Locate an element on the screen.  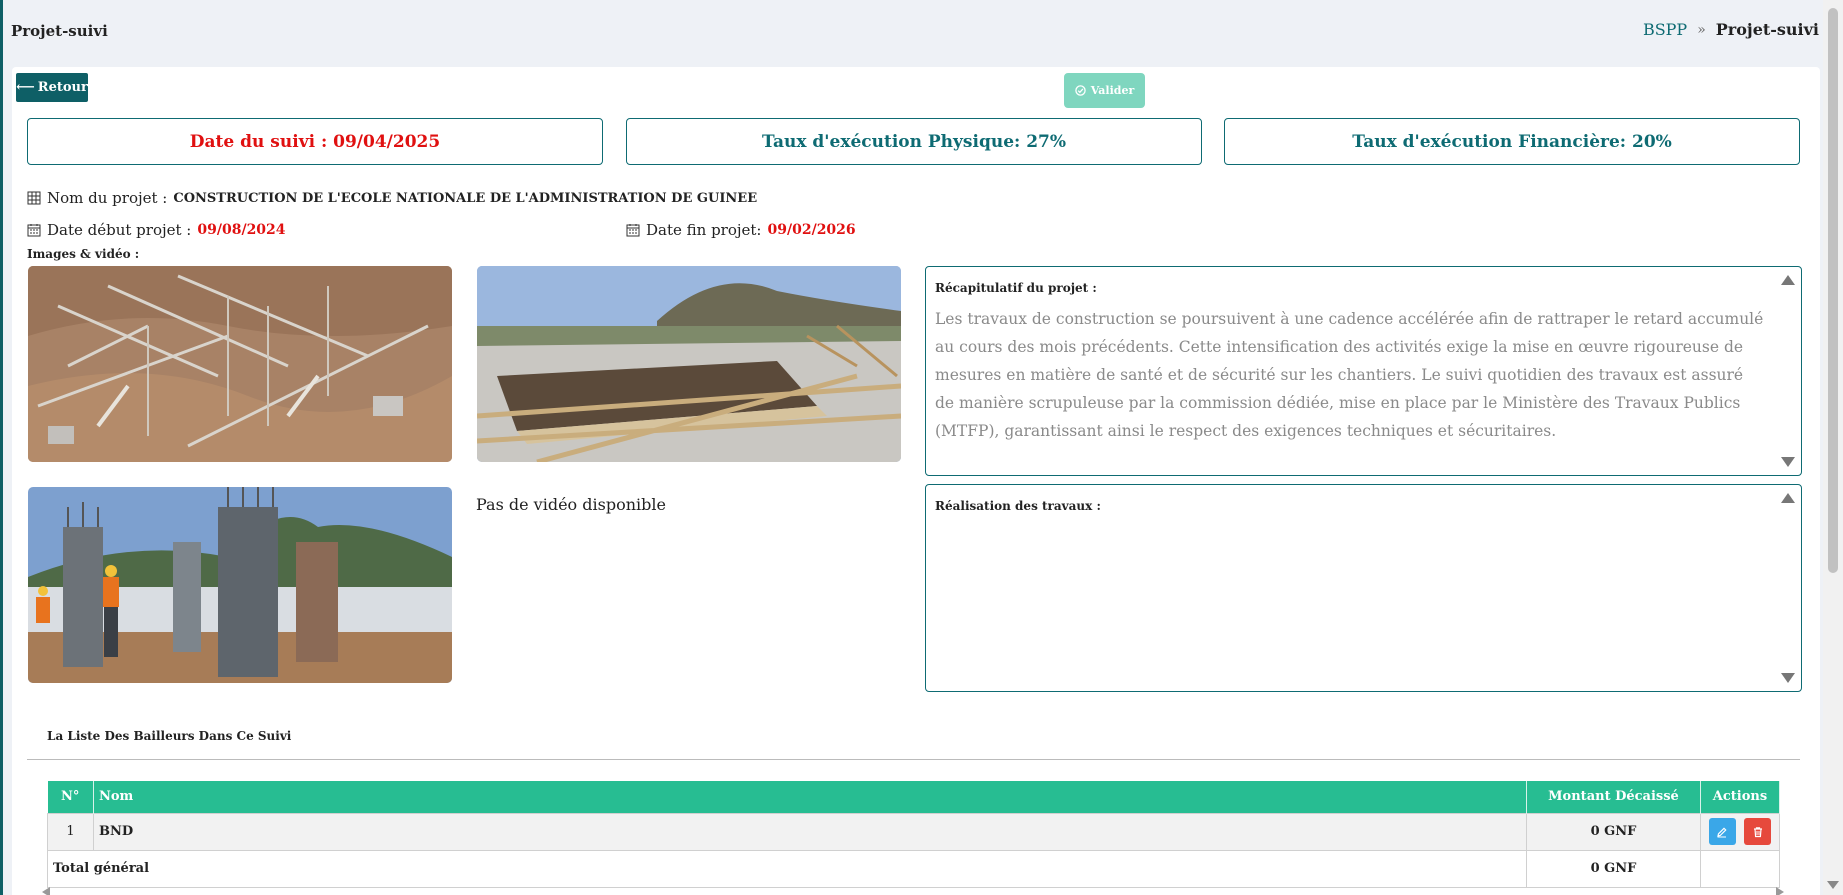
project-end-value: 09/02/2026 is located at coordinates (811, 230).